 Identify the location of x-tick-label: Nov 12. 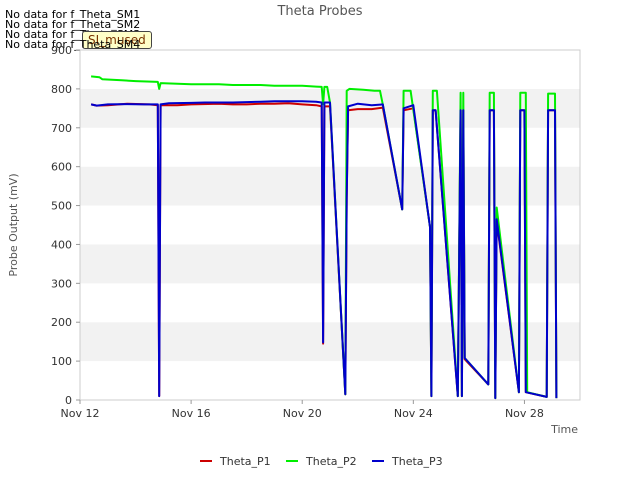
(80, 413).